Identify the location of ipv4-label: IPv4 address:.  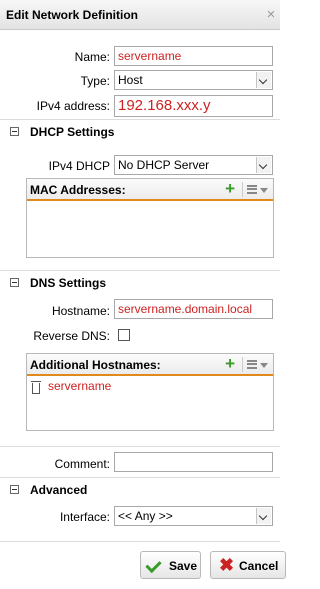
(73, 106).